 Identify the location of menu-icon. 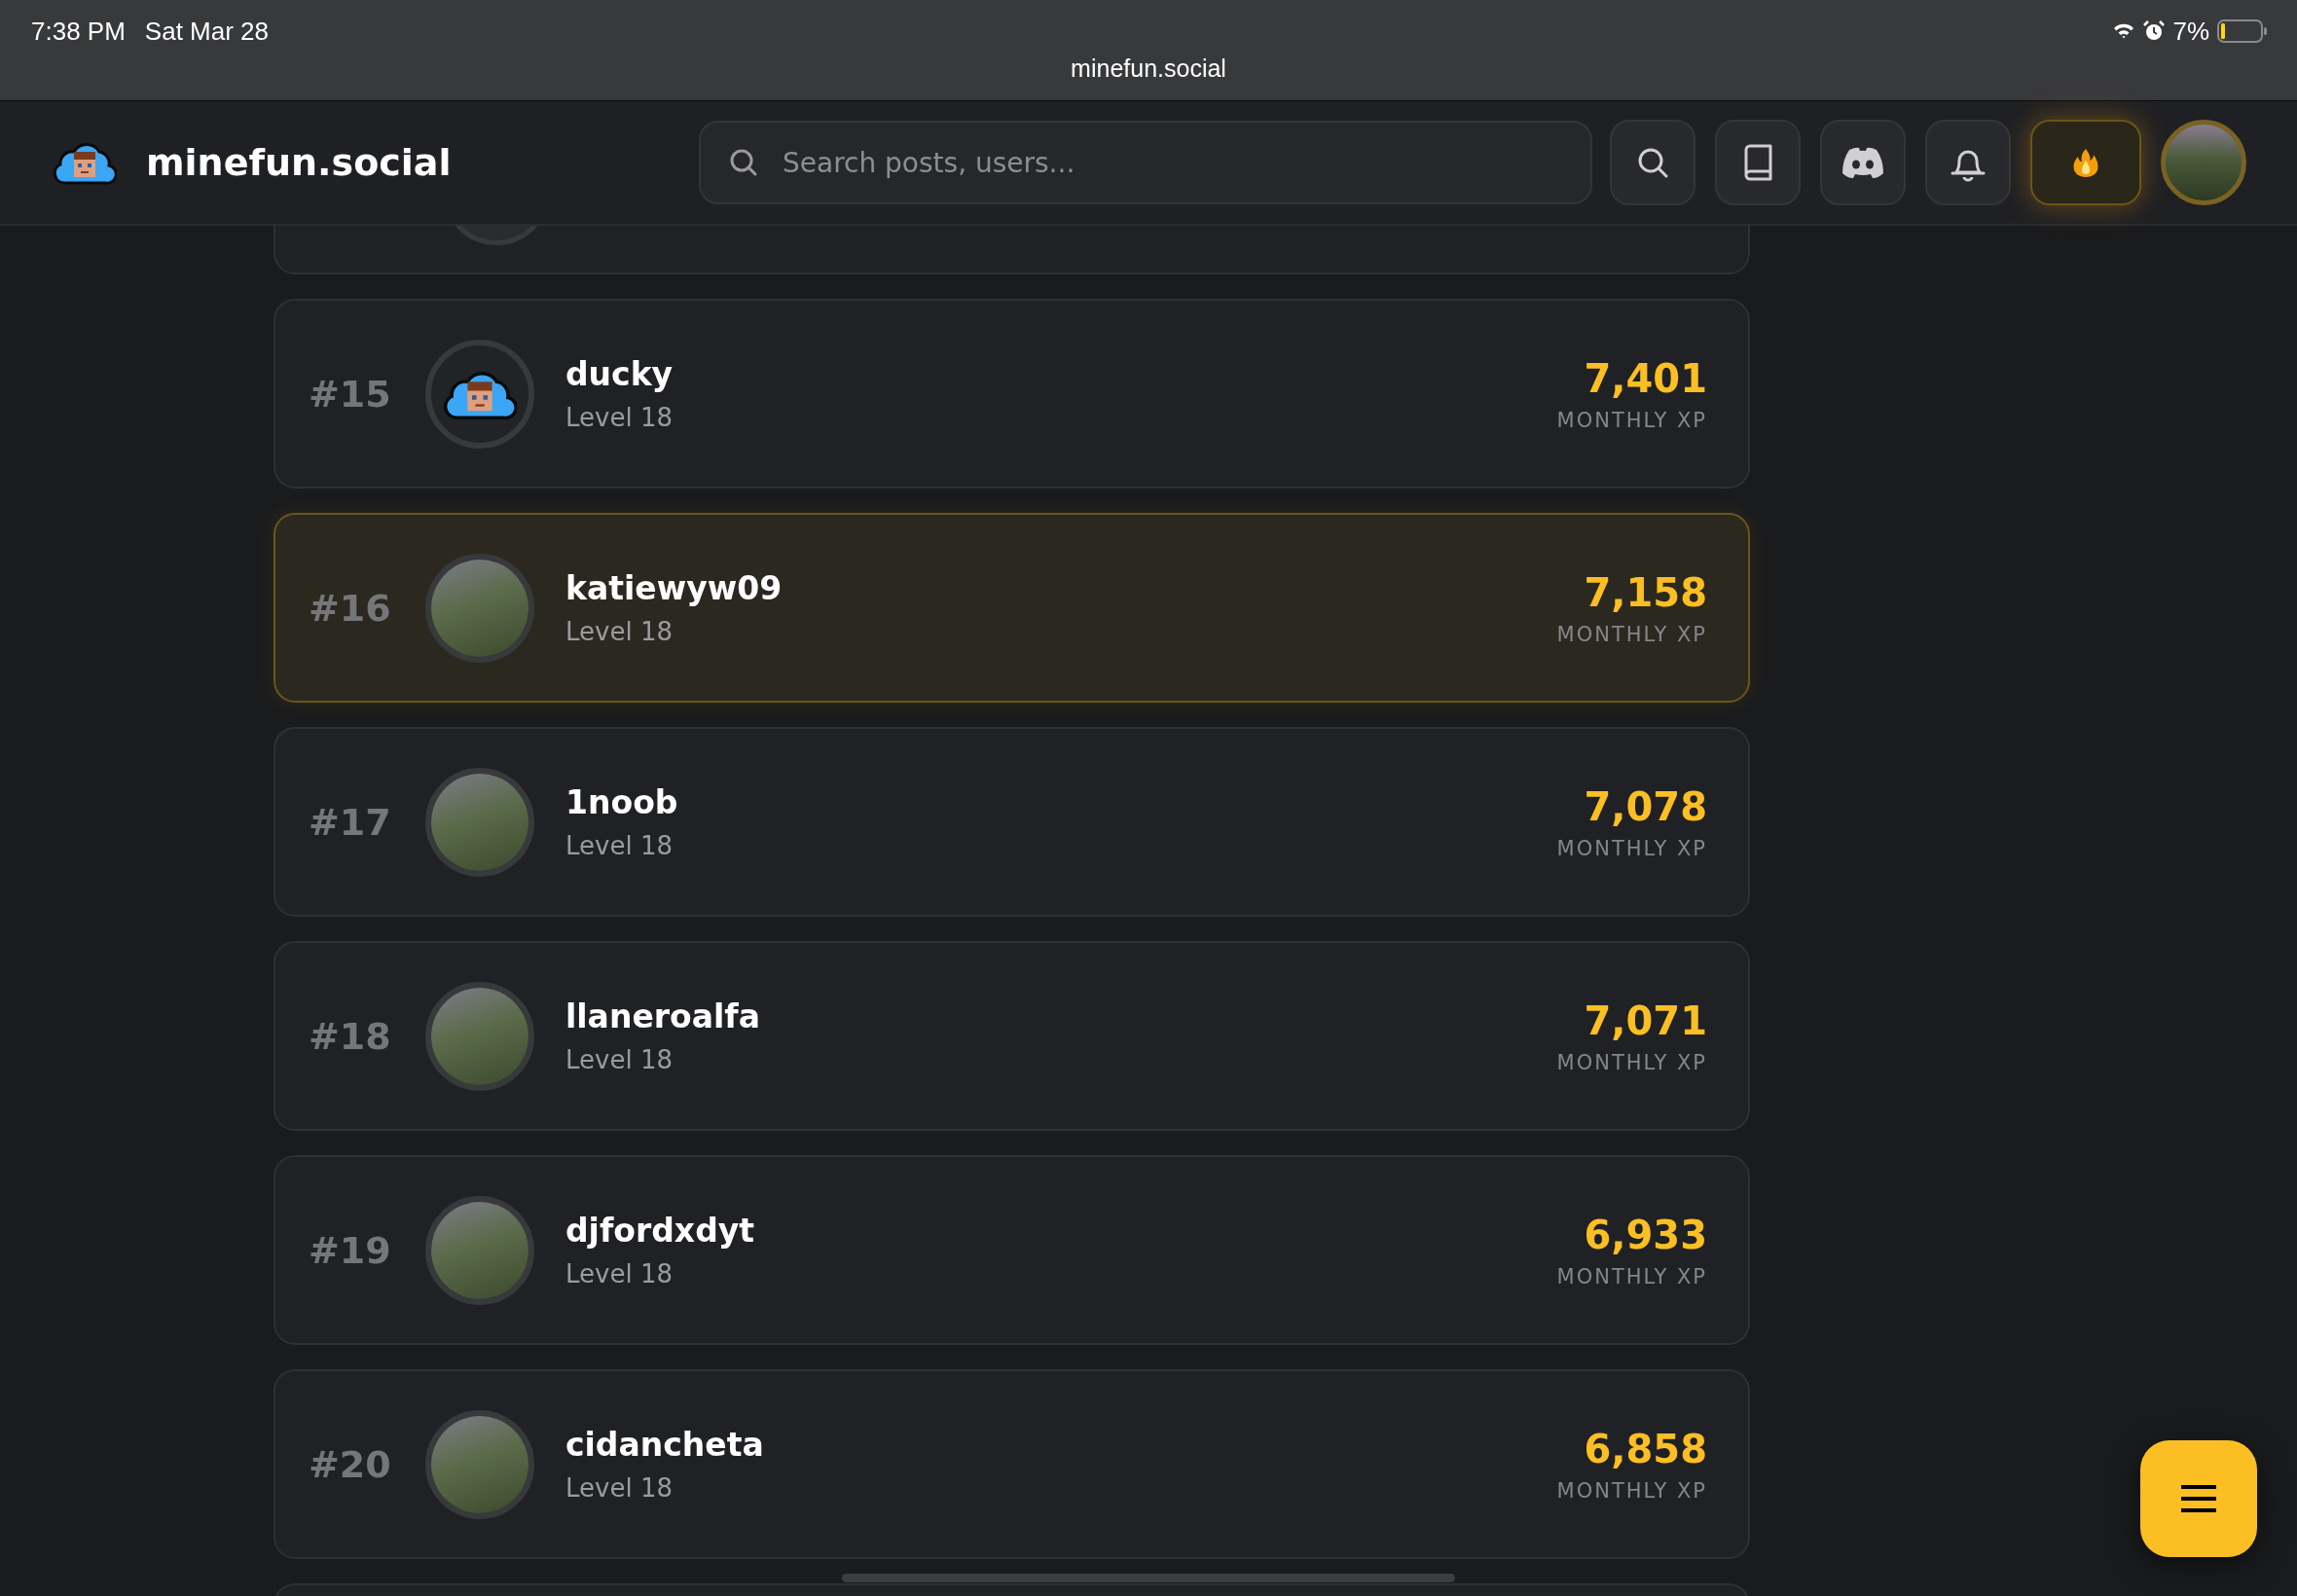
(2198, 1498).